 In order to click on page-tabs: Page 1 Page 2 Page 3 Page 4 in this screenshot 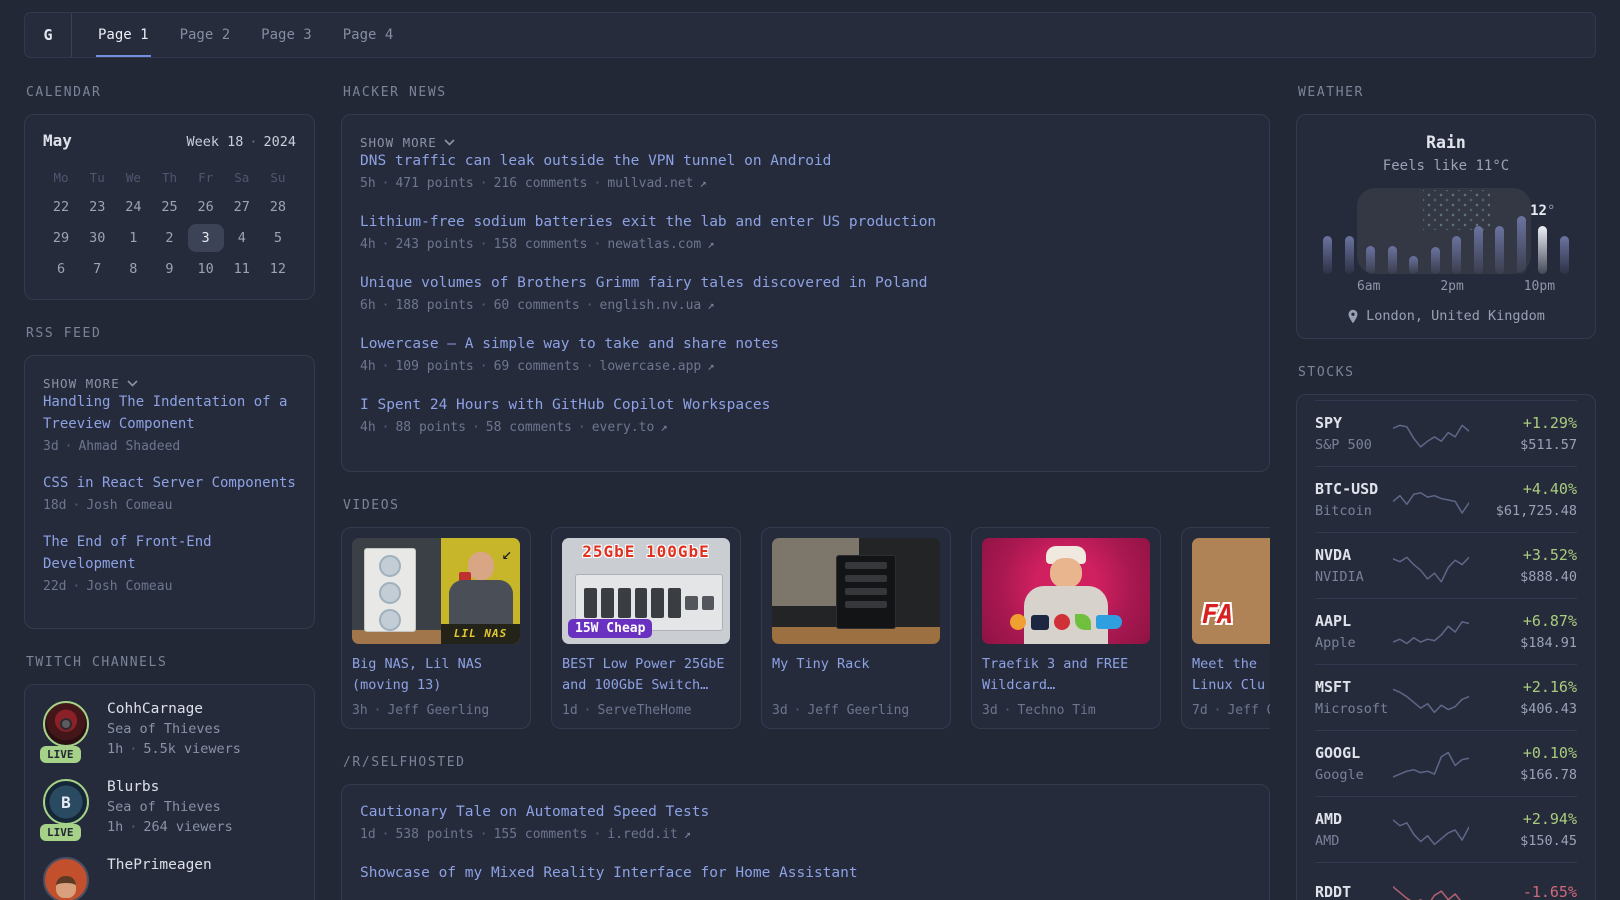, I will do `click(259, 35)`.